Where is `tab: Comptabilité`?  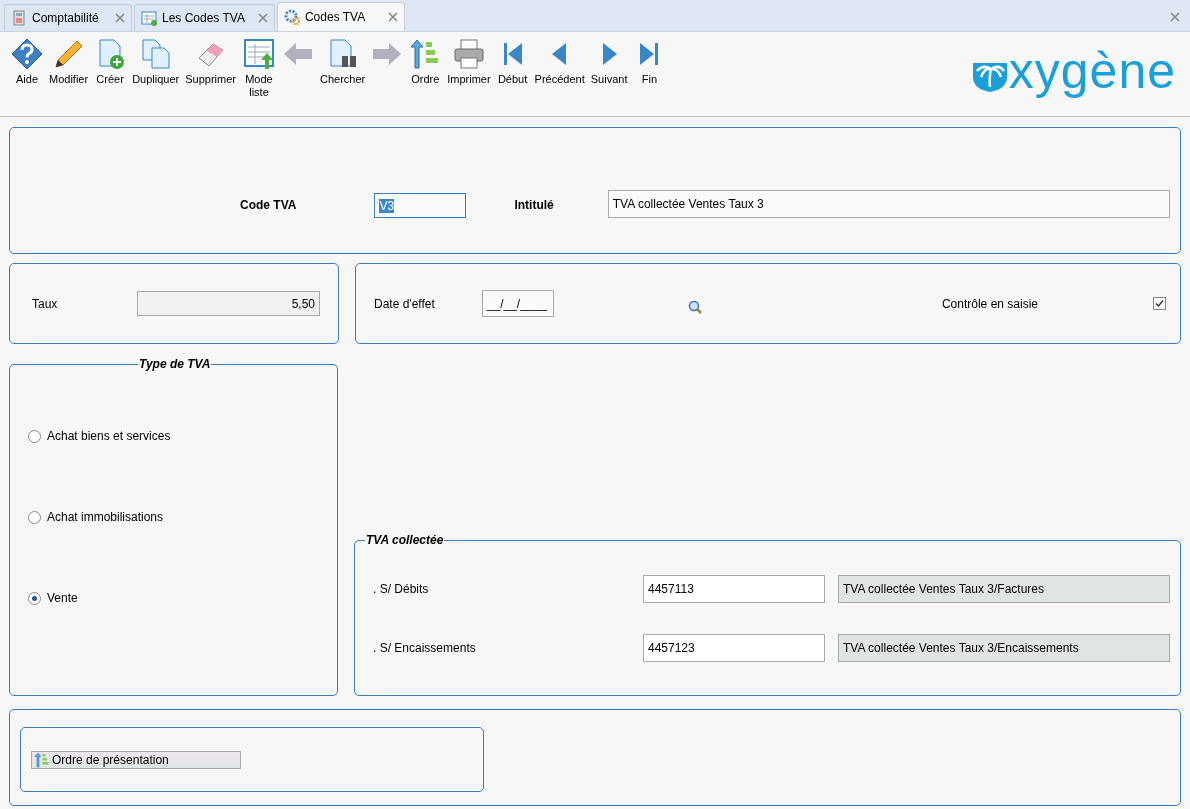
tab: Comptabilité is located at coordinates (68, 17).